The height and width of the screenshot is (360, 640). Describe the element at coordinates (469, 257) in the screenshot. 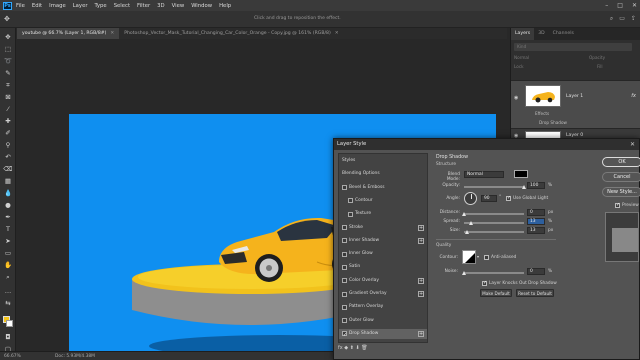

I see `contour-picker` at that location.